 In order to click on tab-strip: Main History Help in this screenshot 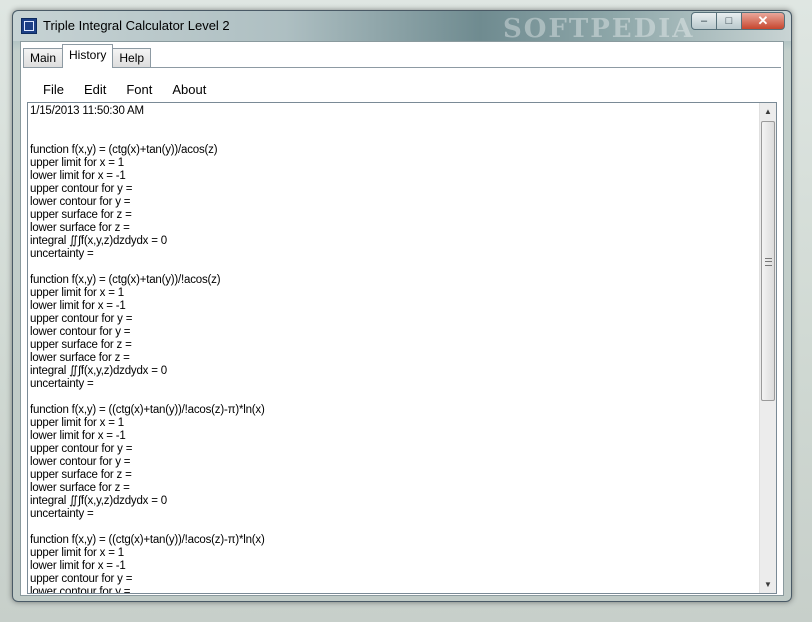, I will do `click(87, 56)`.